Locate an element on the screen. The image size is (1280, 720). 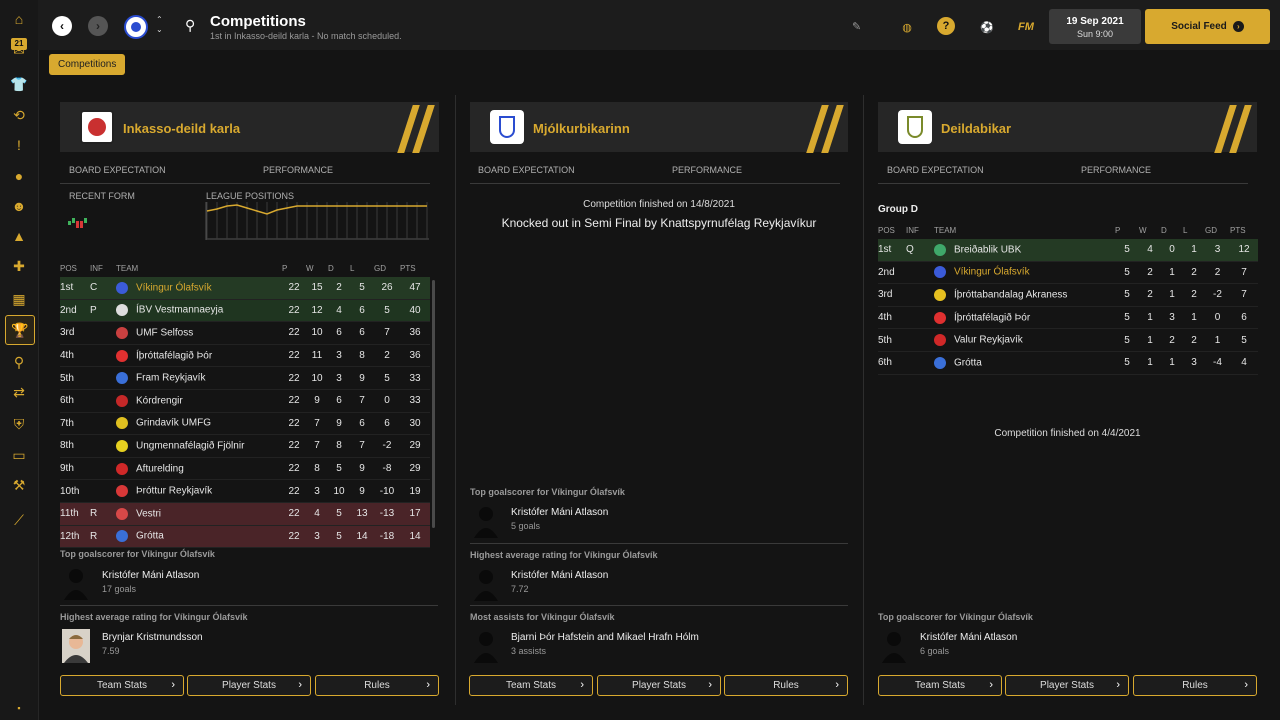
table-row: 3rd Íþróttabandalag Akraness 5 2 1 2 -2 7 is located at coordinates (1068, 295).